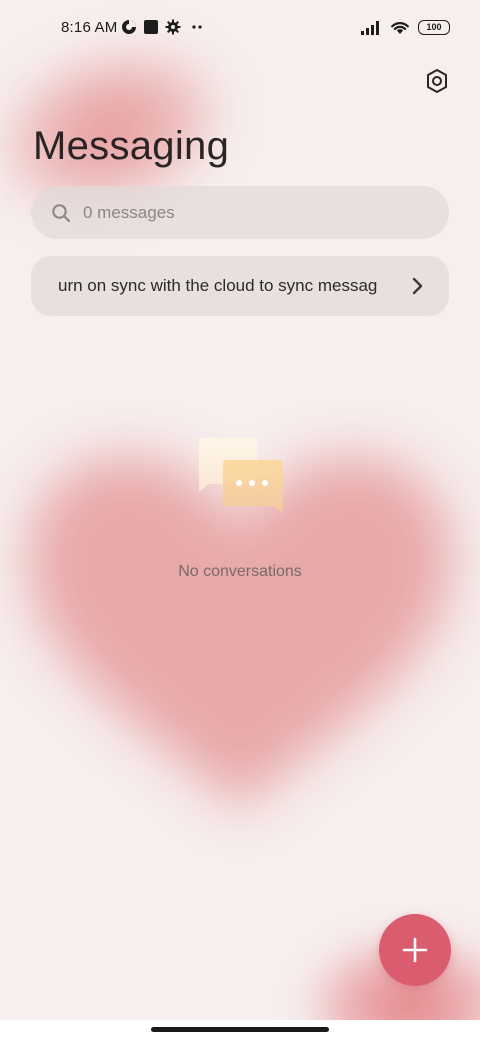  Describe the element at coordinates (240, 571) in the screenshot. I see `empty-state-text: No conversations` at that location.